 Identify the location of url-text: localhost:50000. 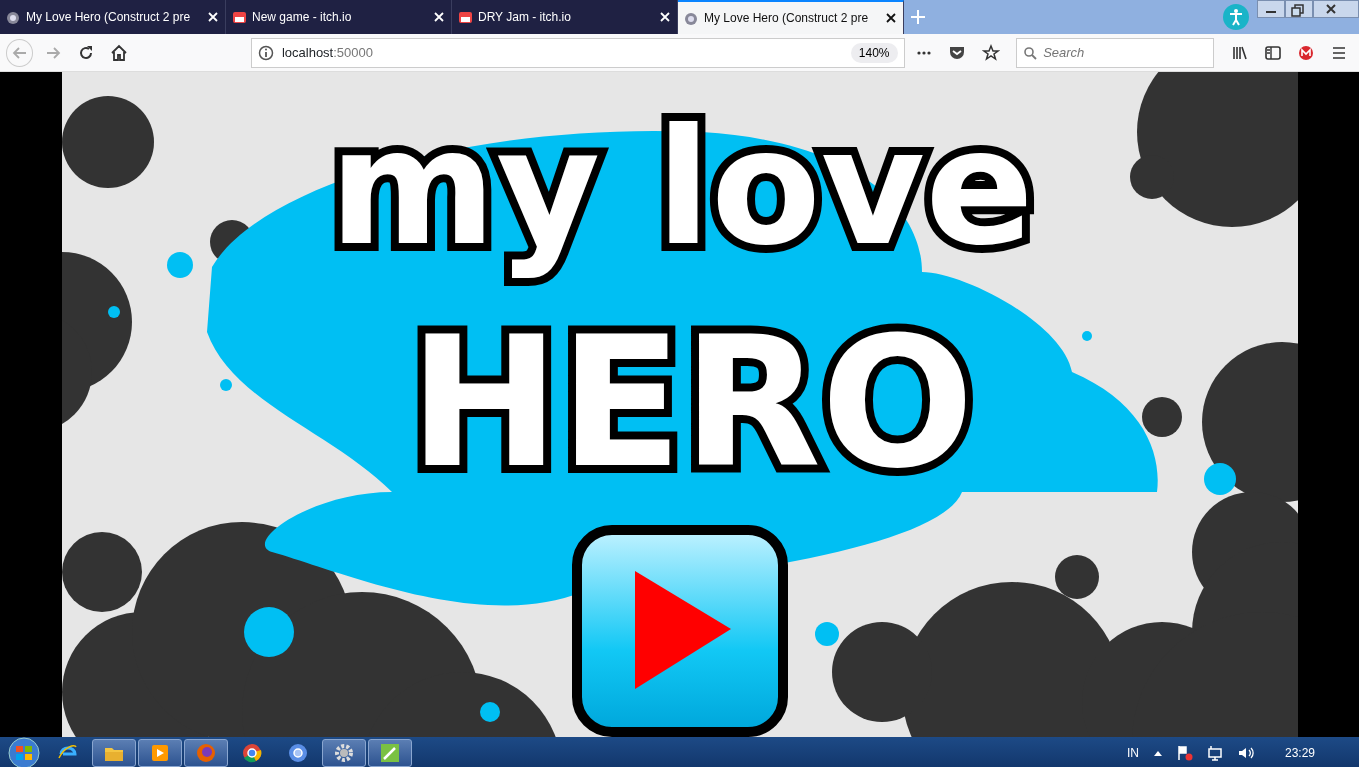
(327, 52).